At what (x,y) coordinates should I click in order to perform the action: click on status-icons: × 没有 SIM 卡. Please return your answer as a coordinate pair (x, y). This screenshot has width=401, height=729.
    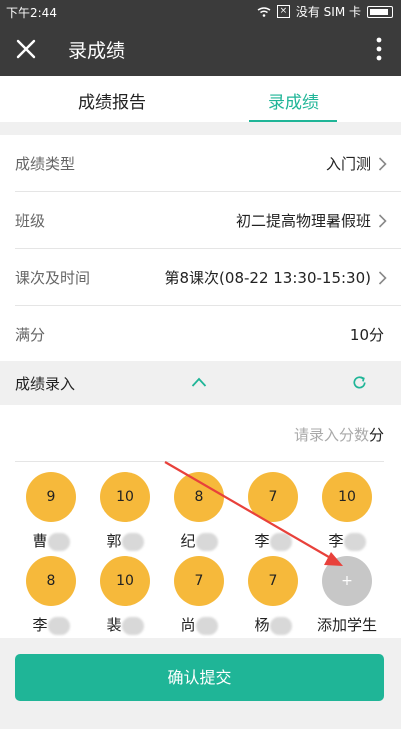
    Looking at the image, I should click on (325, 11).